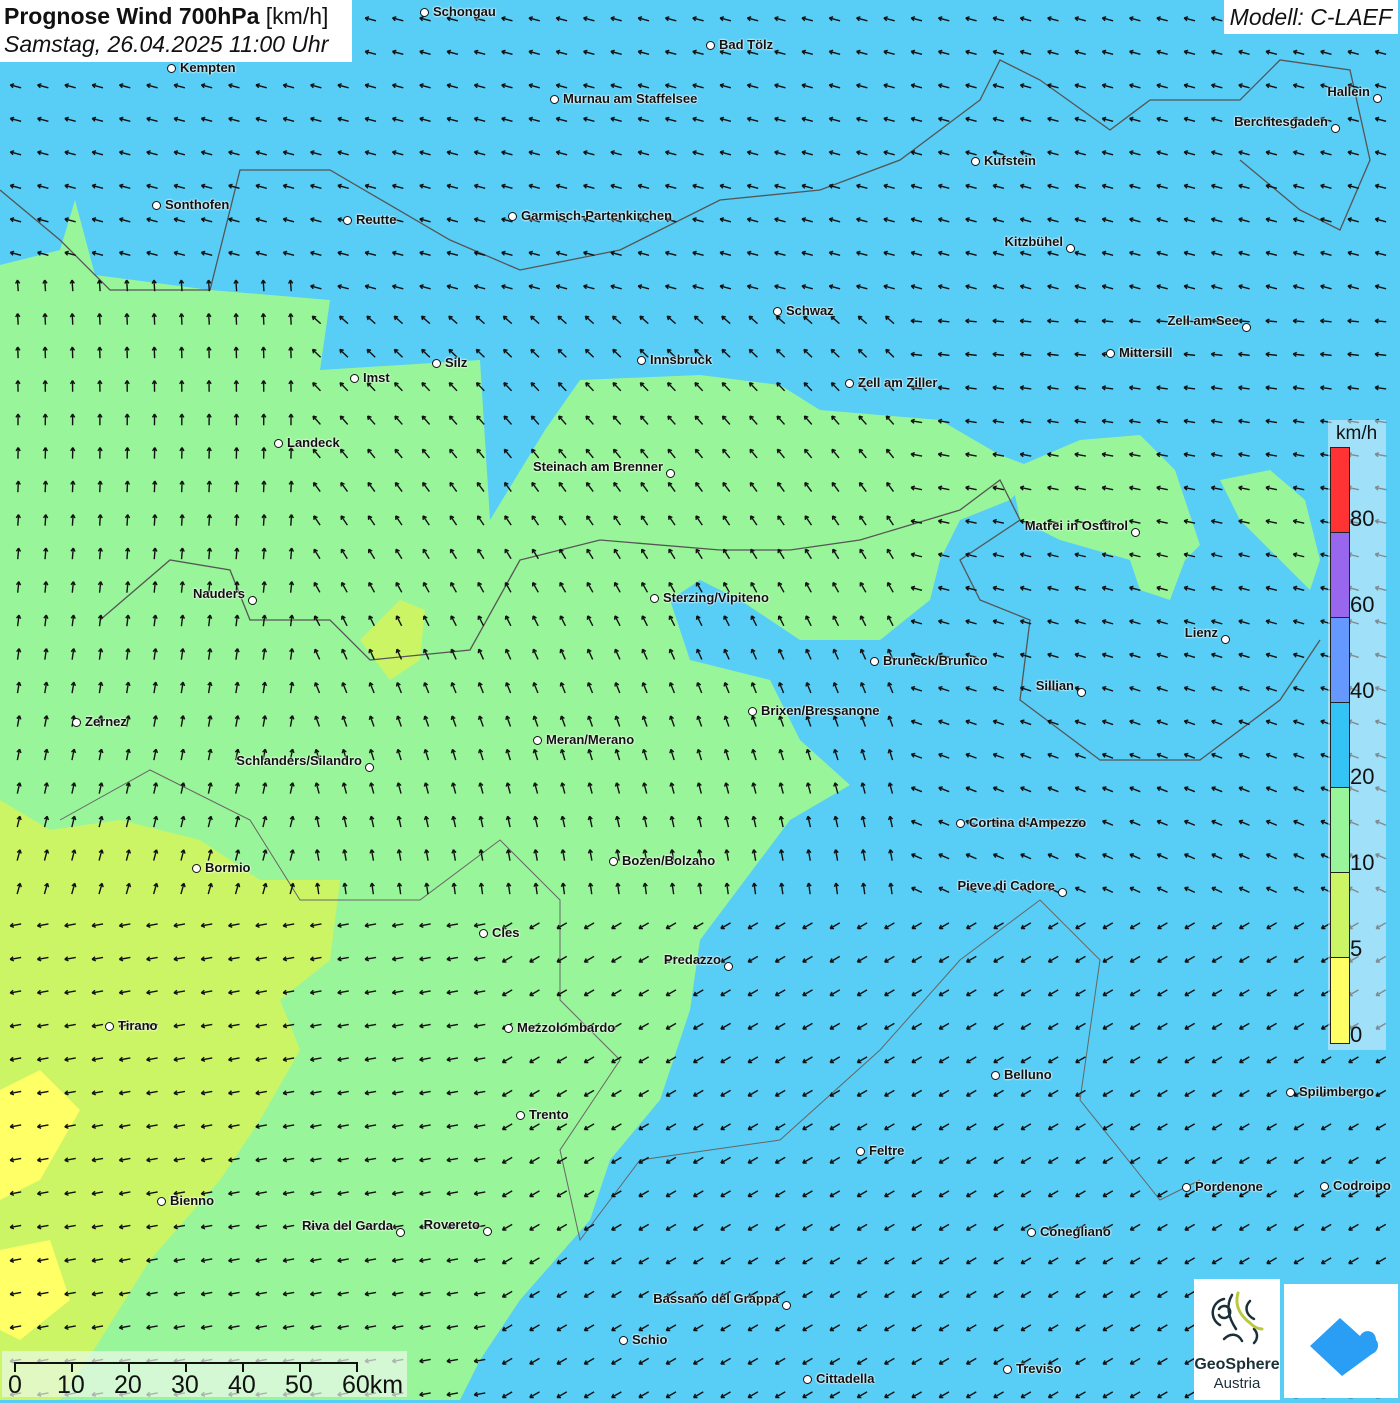 The width and height of the screenshot is (1400, 1403). Describe the element at coordinates (1356, 1034) in the screenshot. I see `legend-tick-label: 0` at that location.